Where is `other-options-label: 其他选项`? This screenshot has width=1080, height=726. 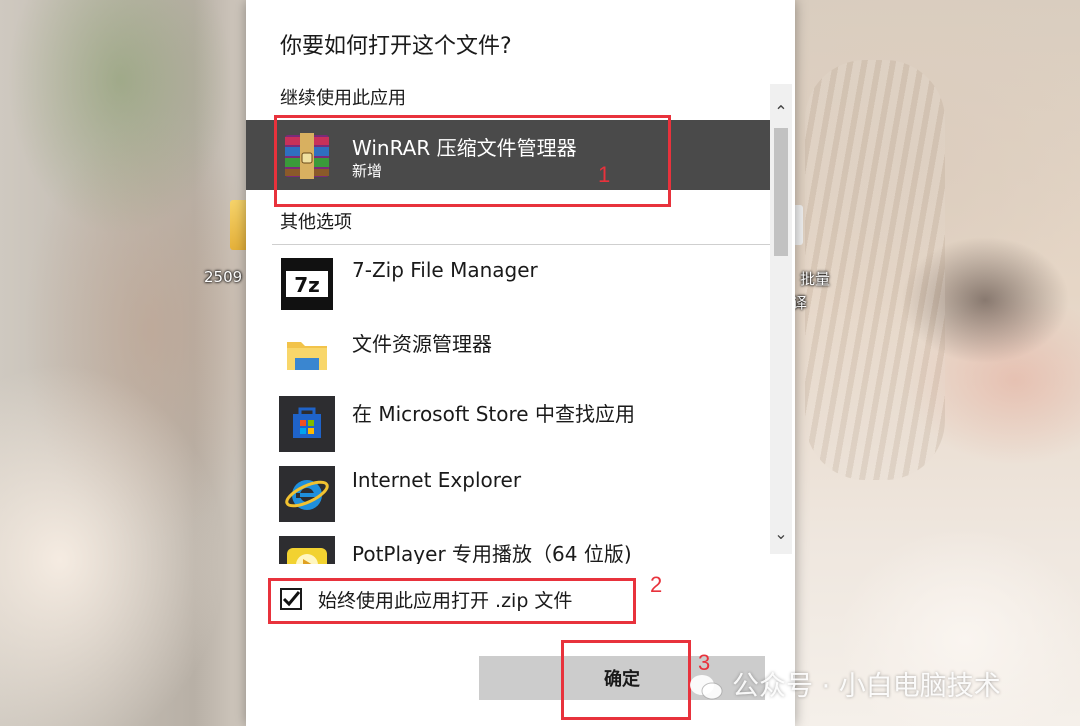
other-options-label: 其他选项 is located at coordinates (316, 222).